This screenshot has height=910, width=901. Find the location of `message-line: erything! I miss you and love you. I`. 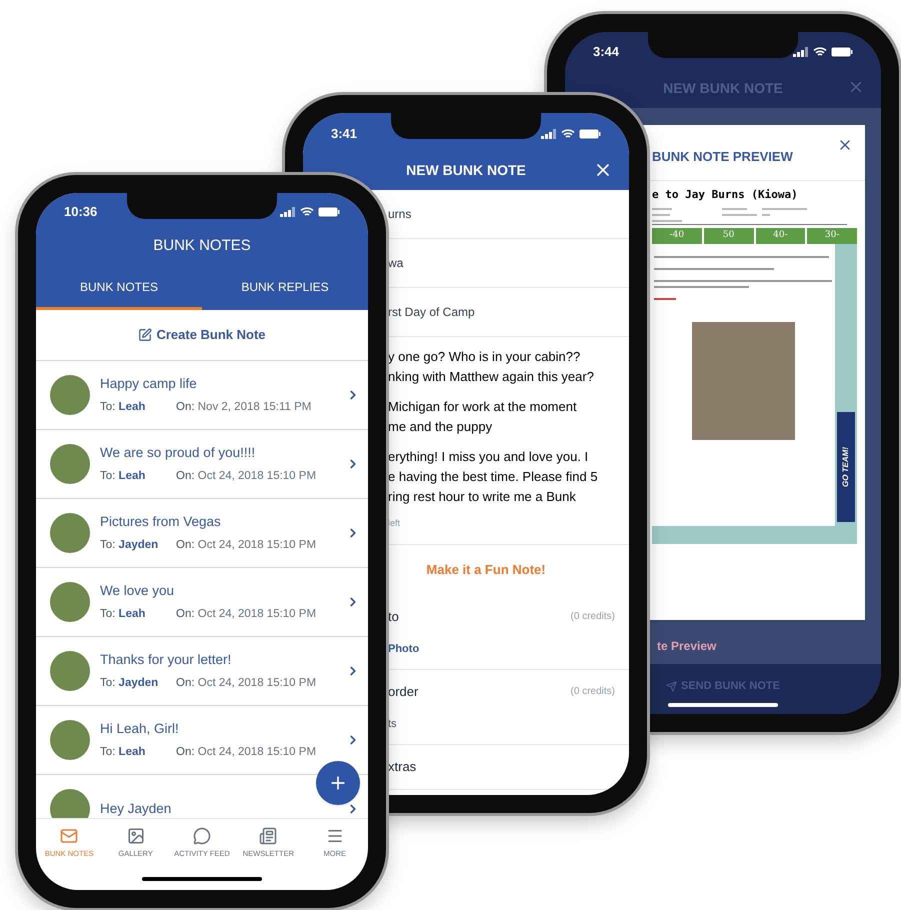

message-line: erything! I miss you and love you. I is located at coordinates (489, 457).